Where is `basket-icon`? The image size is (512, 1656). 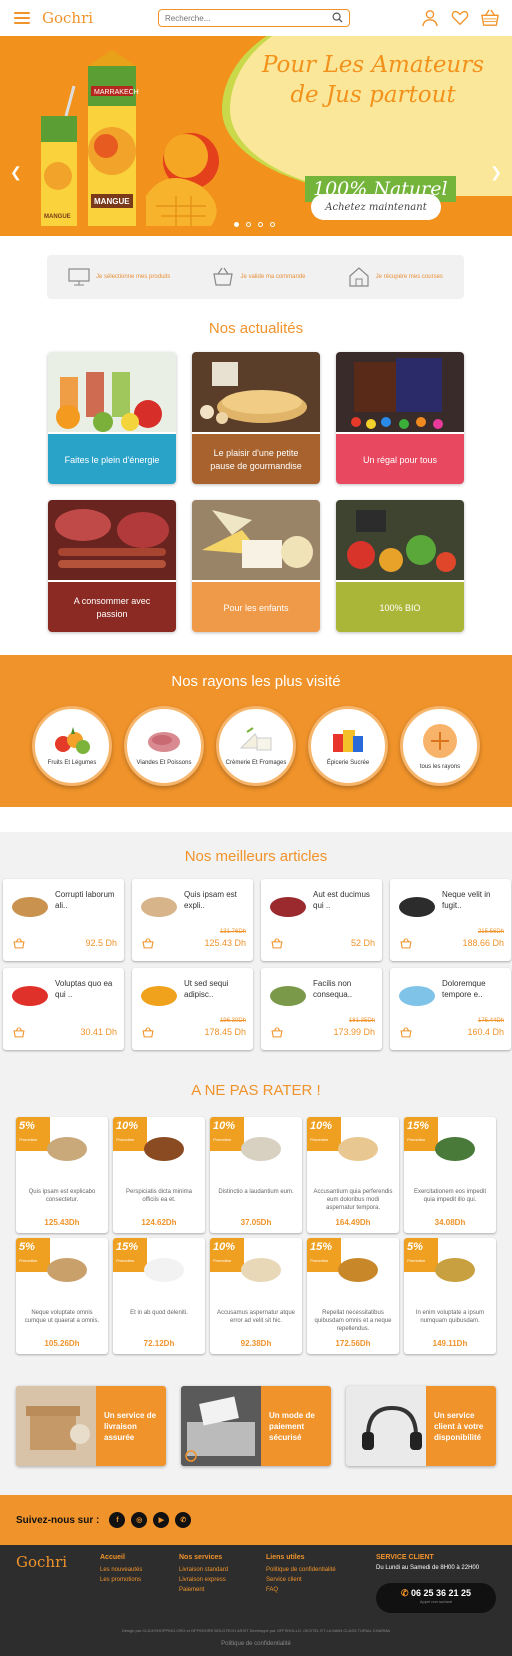
basket-icon is located at coordinates (490, 18).